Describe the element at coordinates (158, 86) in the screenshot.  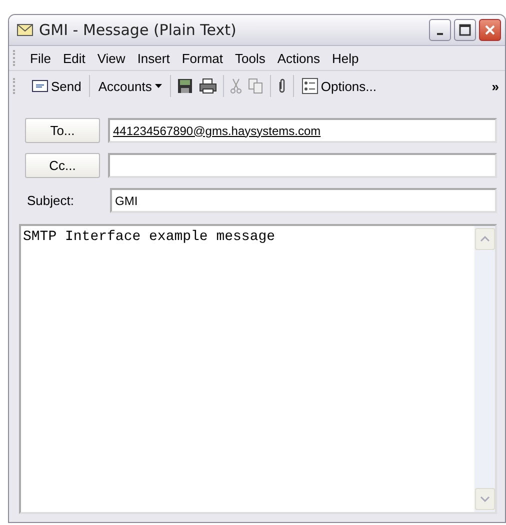
I see `caret-icon` at that location.